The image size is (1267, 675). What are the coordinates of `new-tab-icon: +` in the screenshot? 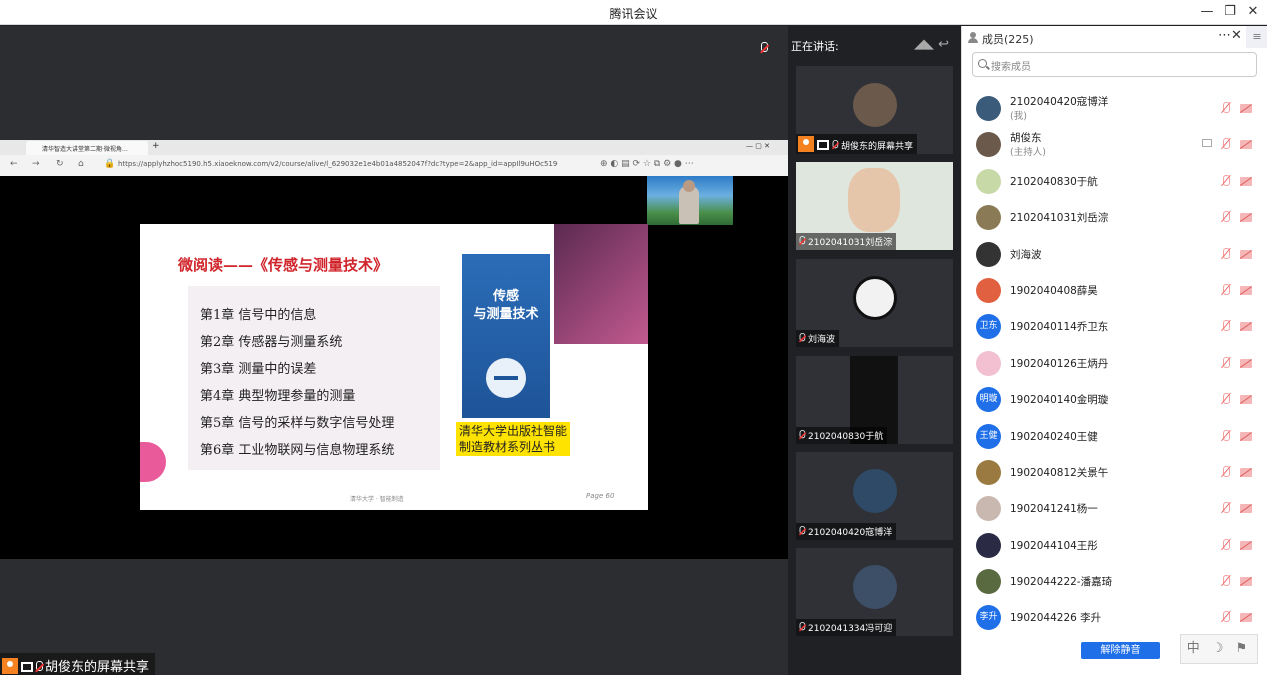 It's located at (156, 146).